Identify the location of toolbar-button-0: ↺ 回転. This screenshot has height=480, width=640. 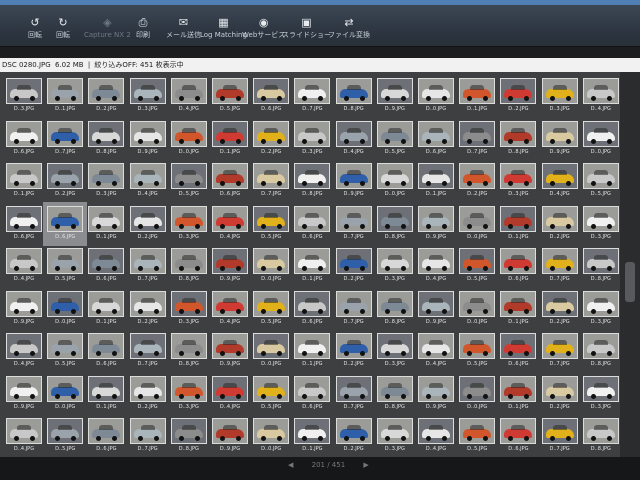
(35, 29).